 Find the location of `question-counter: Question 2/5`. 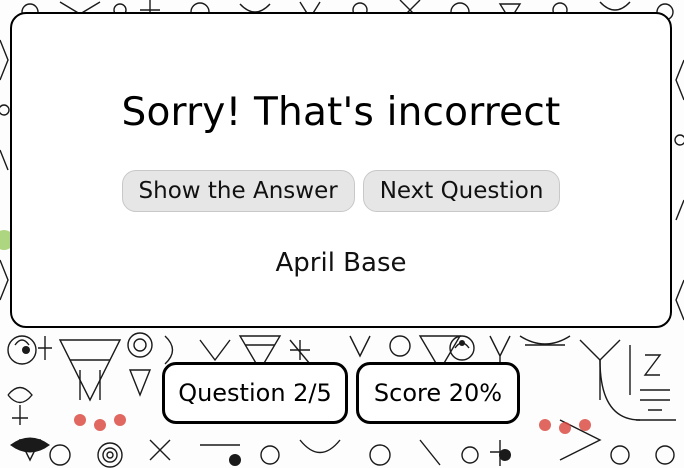

question-counter: Question 2/5 is located at coordinates (255, 393).